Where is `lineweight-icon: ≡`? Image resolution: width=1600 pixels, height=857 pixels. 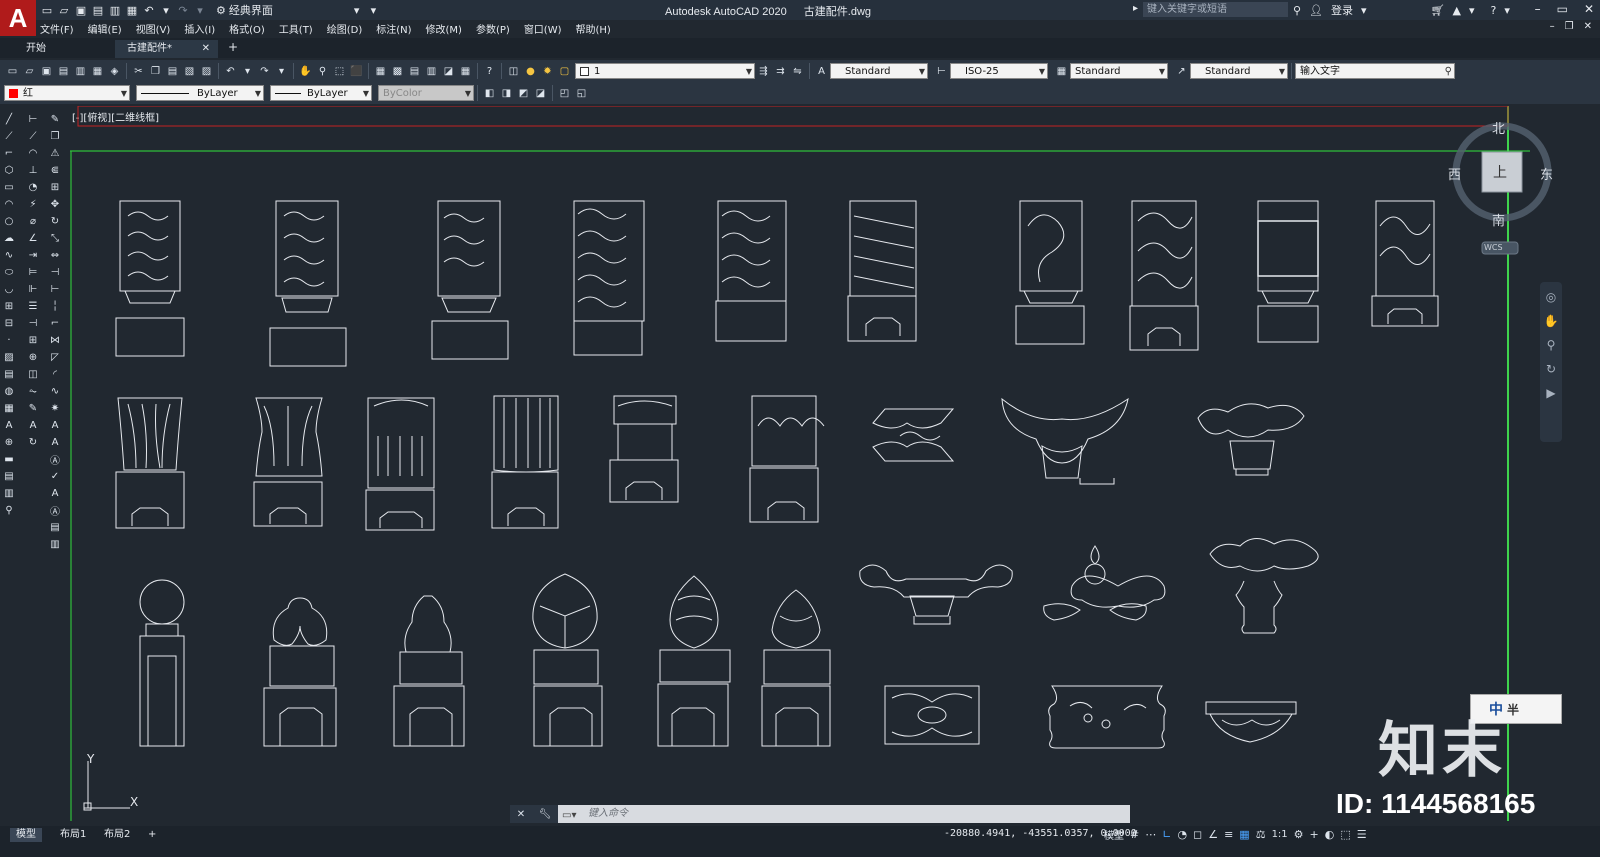 lineweight-icon: ≡ is located at coordinates (1228, 834).